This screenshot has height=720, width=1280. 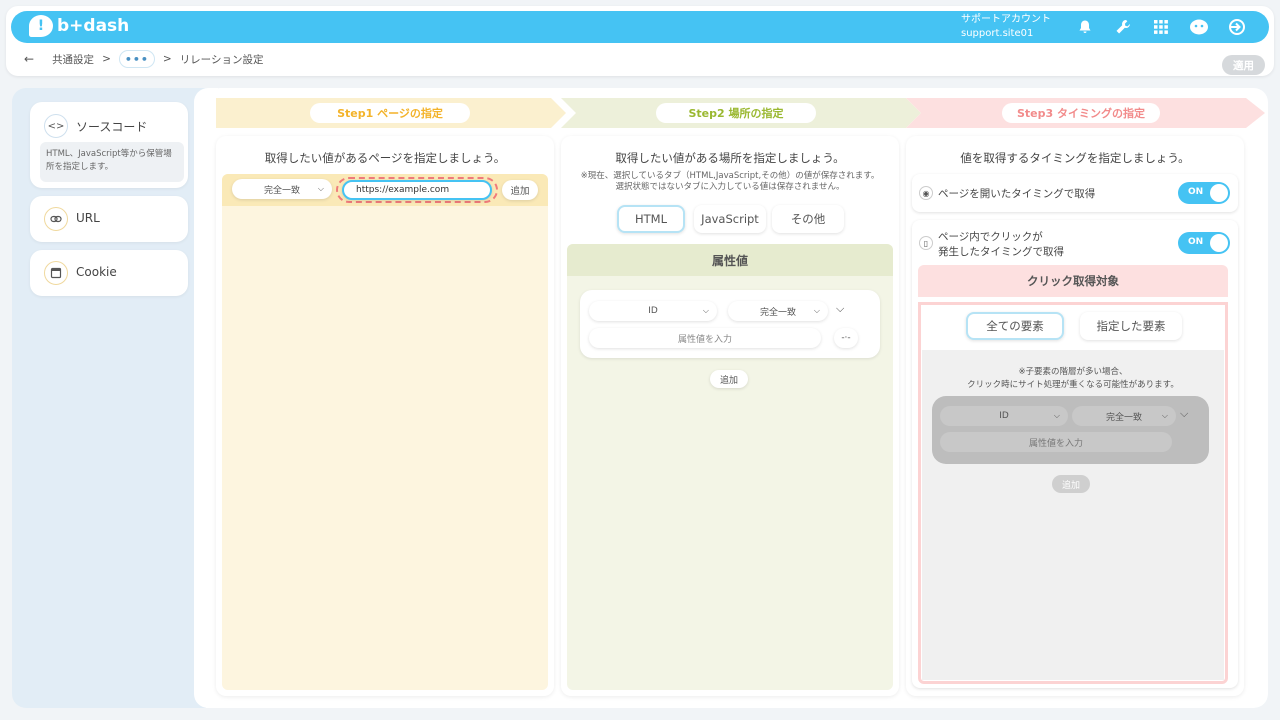 I want to click on sidebar-item-source-code: <> ソースコード HTML、JavaScript等から保管場所を指定します。, so click(x=109, y=145).